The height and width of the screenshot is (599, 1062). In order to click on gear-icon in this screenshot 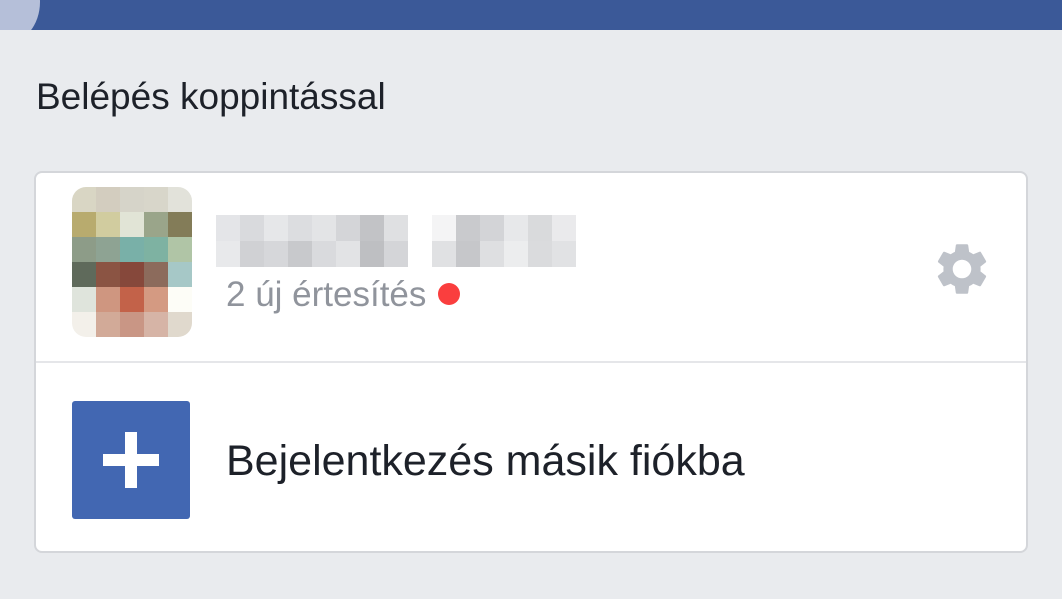, I will do `click(962, 269)`.